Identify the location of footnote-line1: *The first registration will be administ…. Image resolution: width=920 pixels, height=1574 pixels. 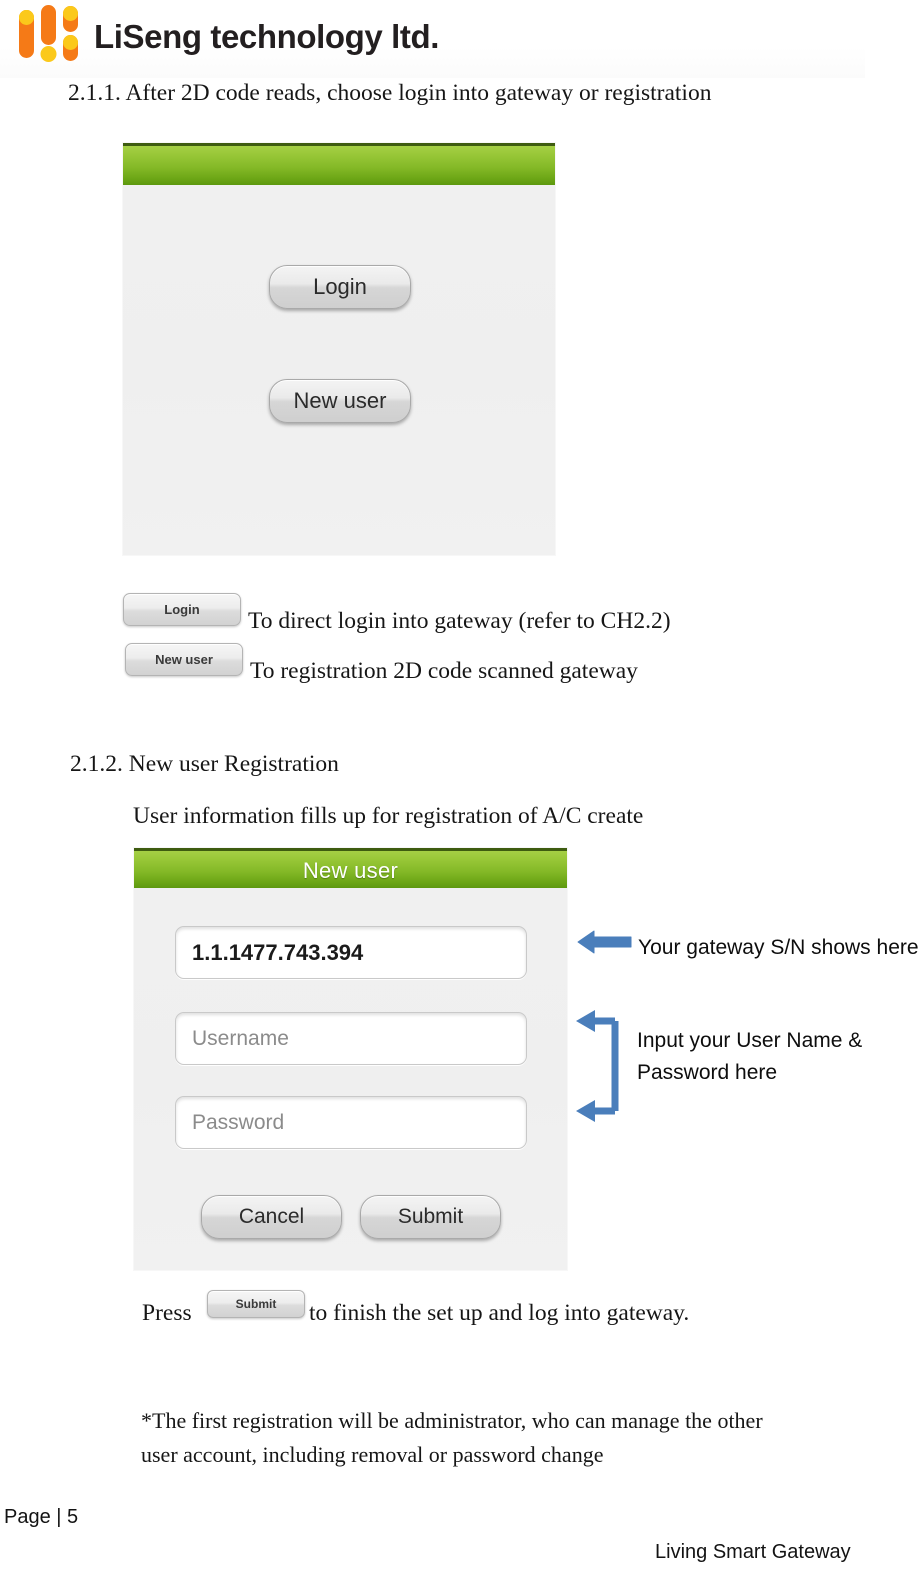
(452, 1420).